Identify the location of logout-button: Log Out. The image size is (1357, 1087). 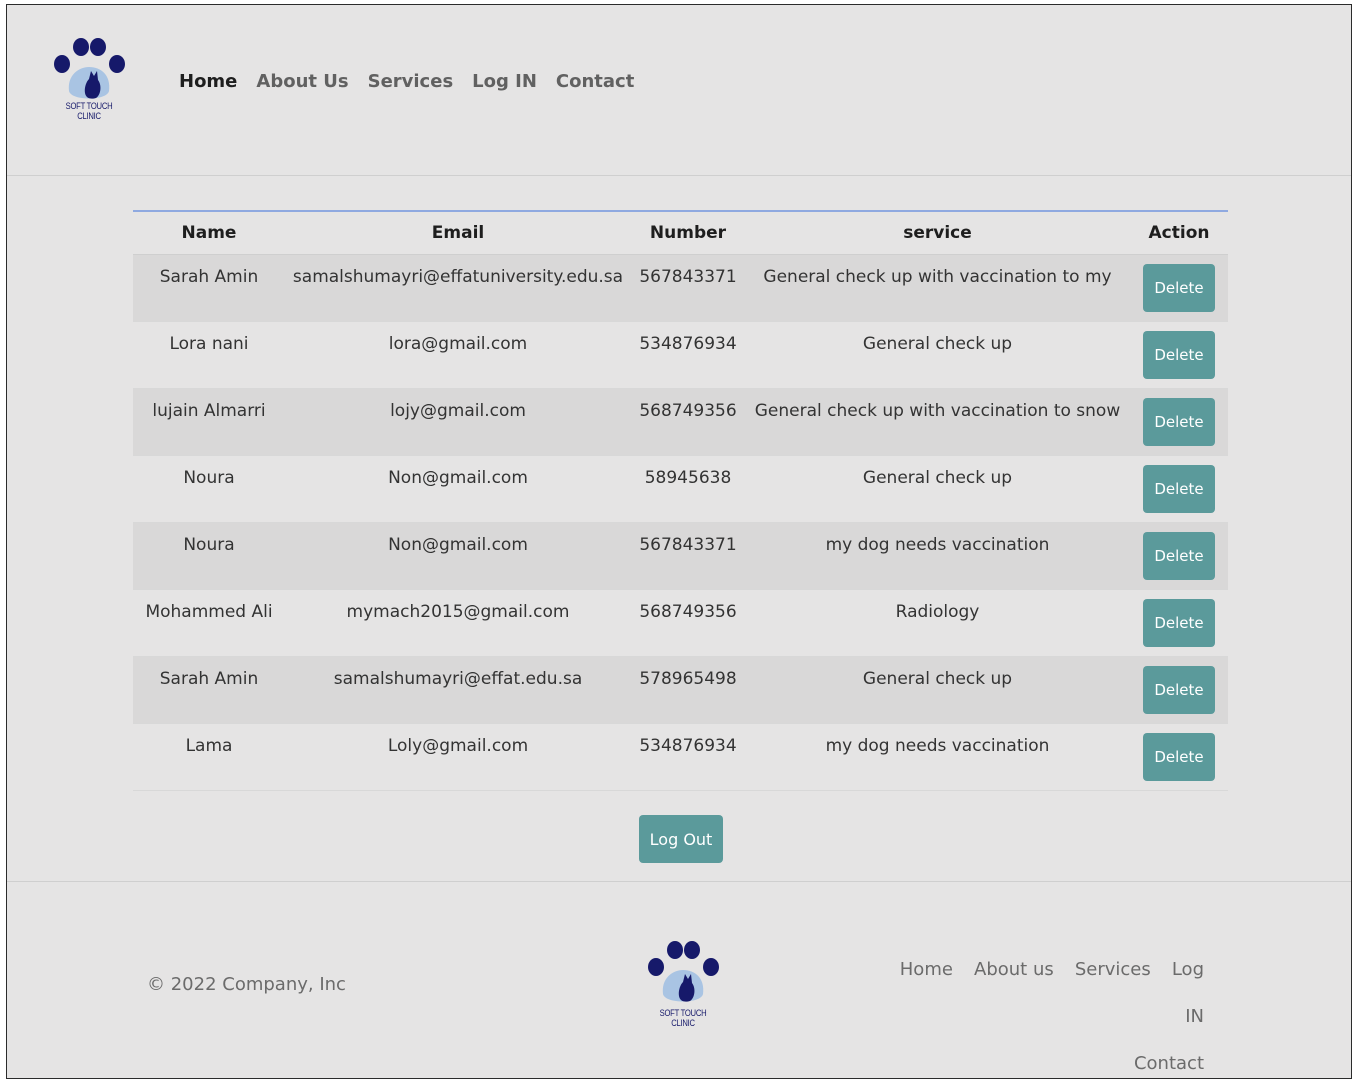
(681, 839).